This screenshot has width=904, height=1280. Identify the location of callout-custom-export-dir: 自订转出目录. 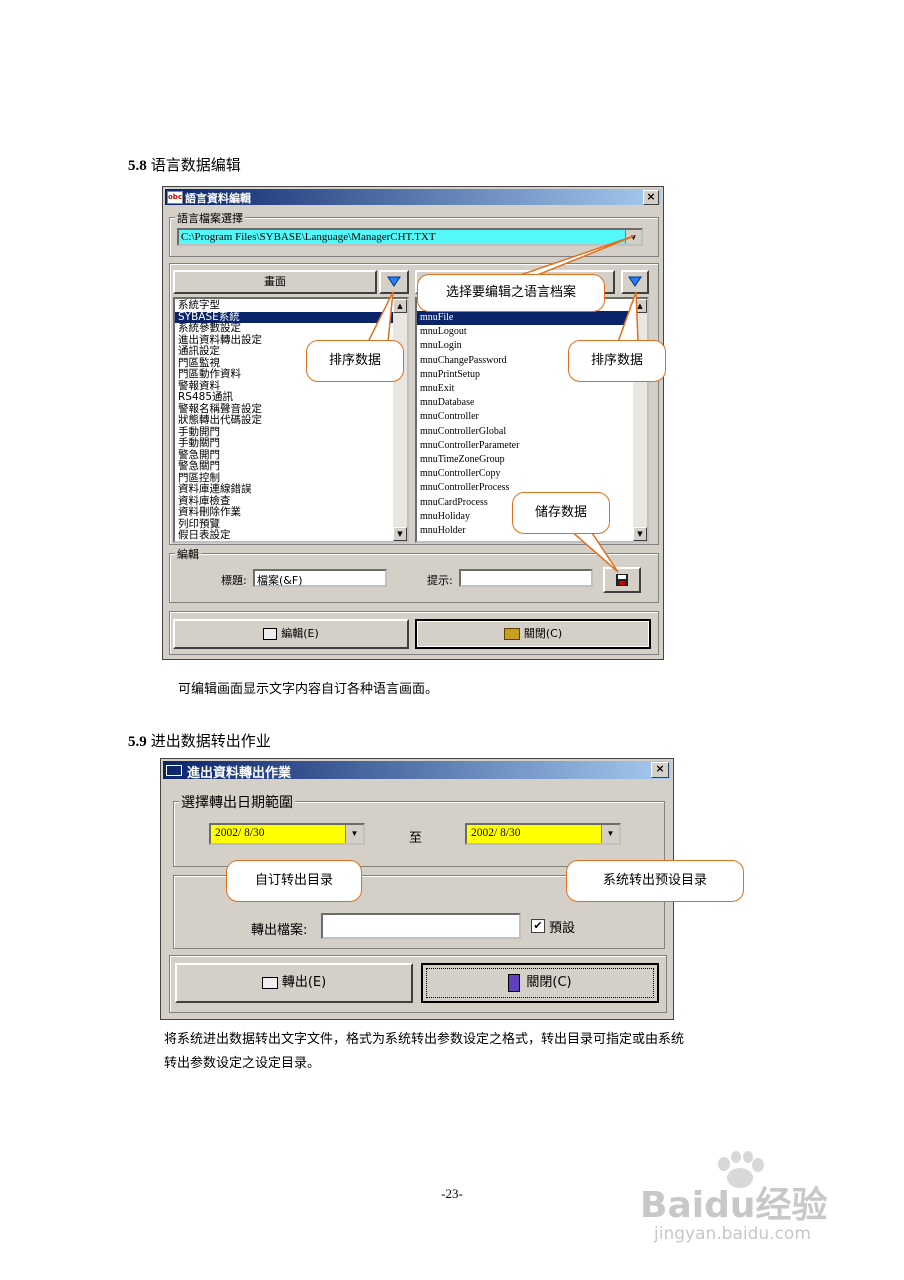
(294, 881).